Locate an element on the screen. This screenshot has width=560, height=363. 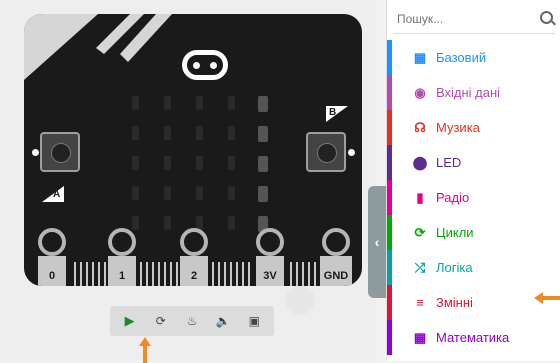
fullscreen-icon: ▣ is located at coordinates (254, 321).